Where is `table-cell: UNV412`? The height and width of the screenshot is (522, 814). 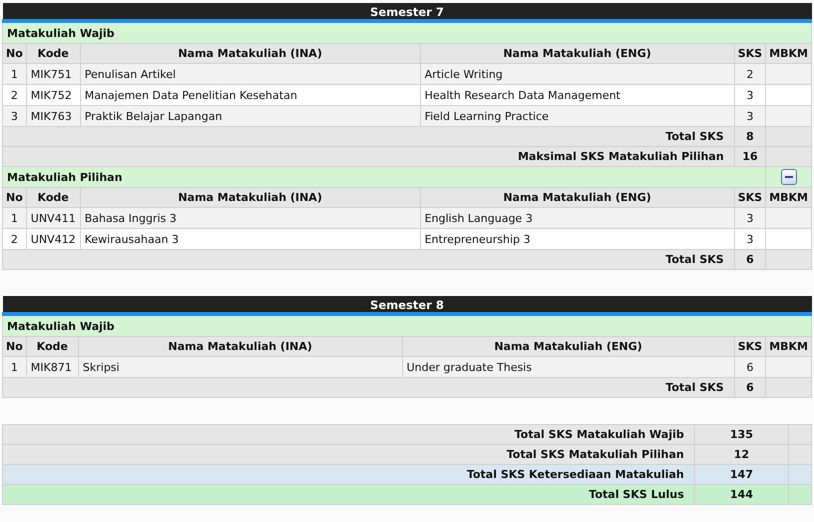 table-cell: UNV412 is located at coordinates (53, 239).